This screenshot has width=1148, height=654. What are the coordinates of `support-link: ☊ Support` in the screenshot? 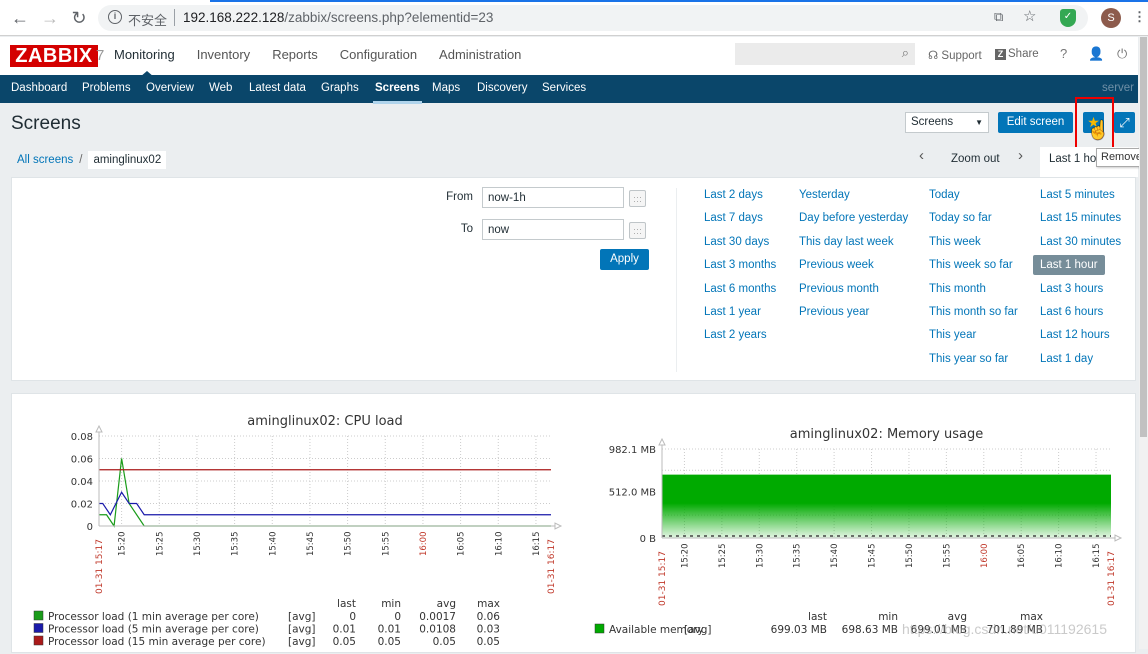 It's located at (955, 55).